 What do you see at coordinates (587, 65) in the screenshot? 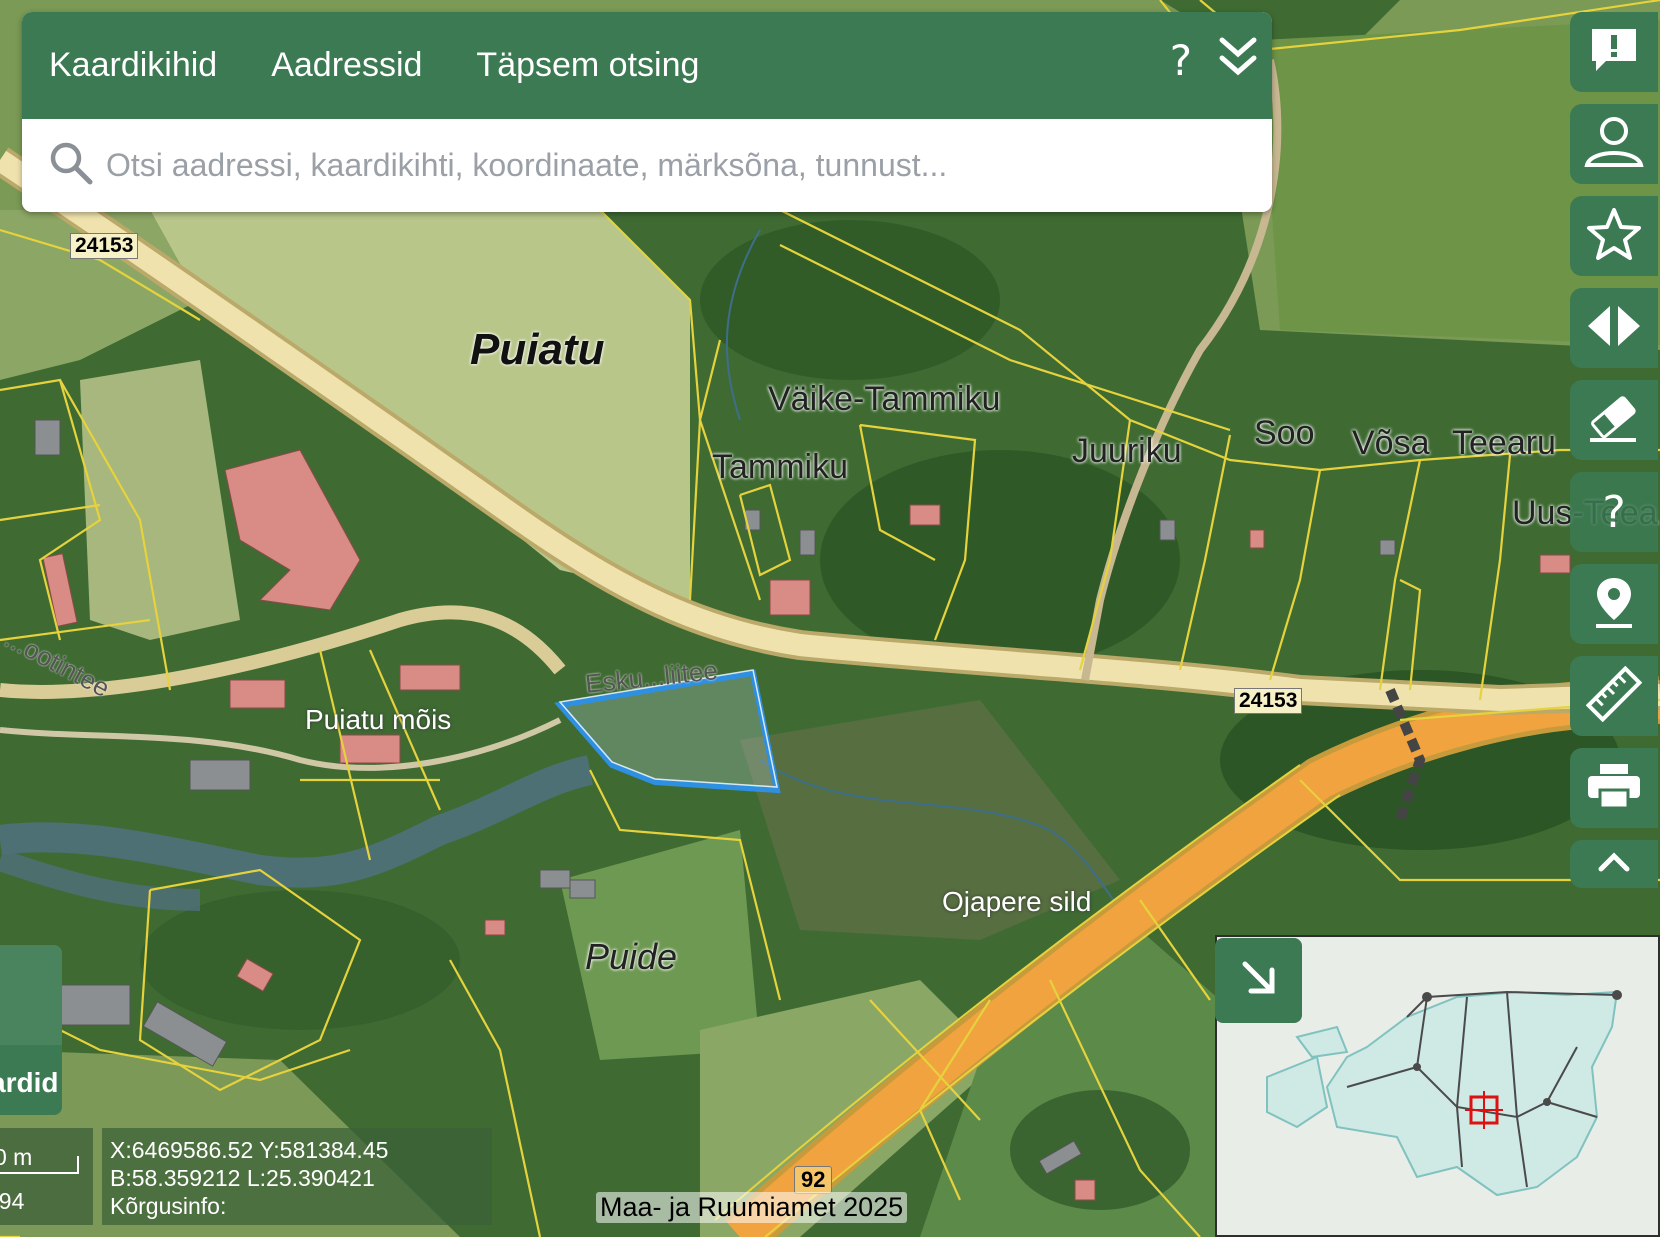
I see `tab-tapsem-otsing: Täpsem otsing` at bounding box center [587, 65].